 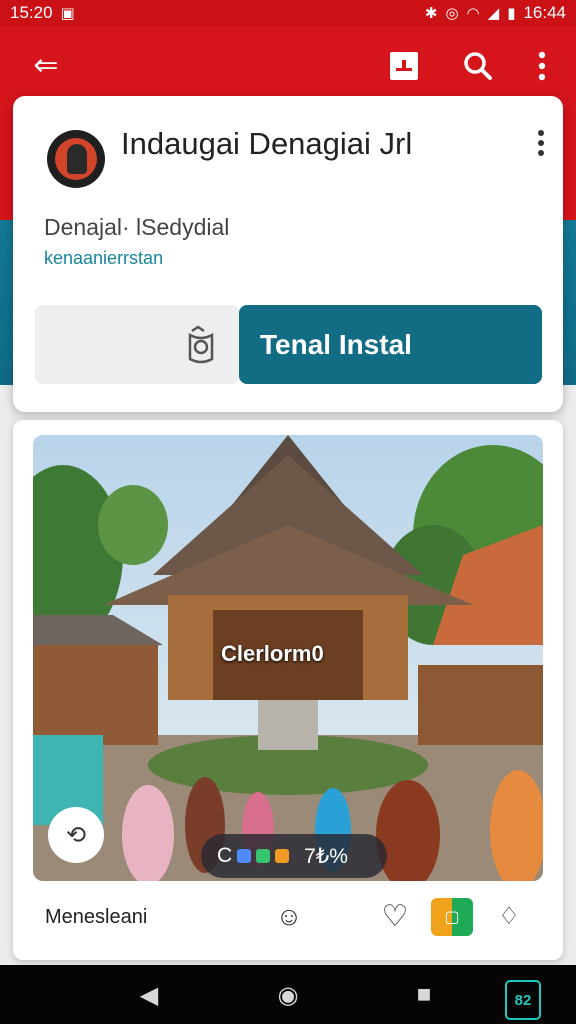 What do you see at coordinates (244, 856) in the screenshot?
I see `blue-dot-icon` at bounding box center [244, 856].